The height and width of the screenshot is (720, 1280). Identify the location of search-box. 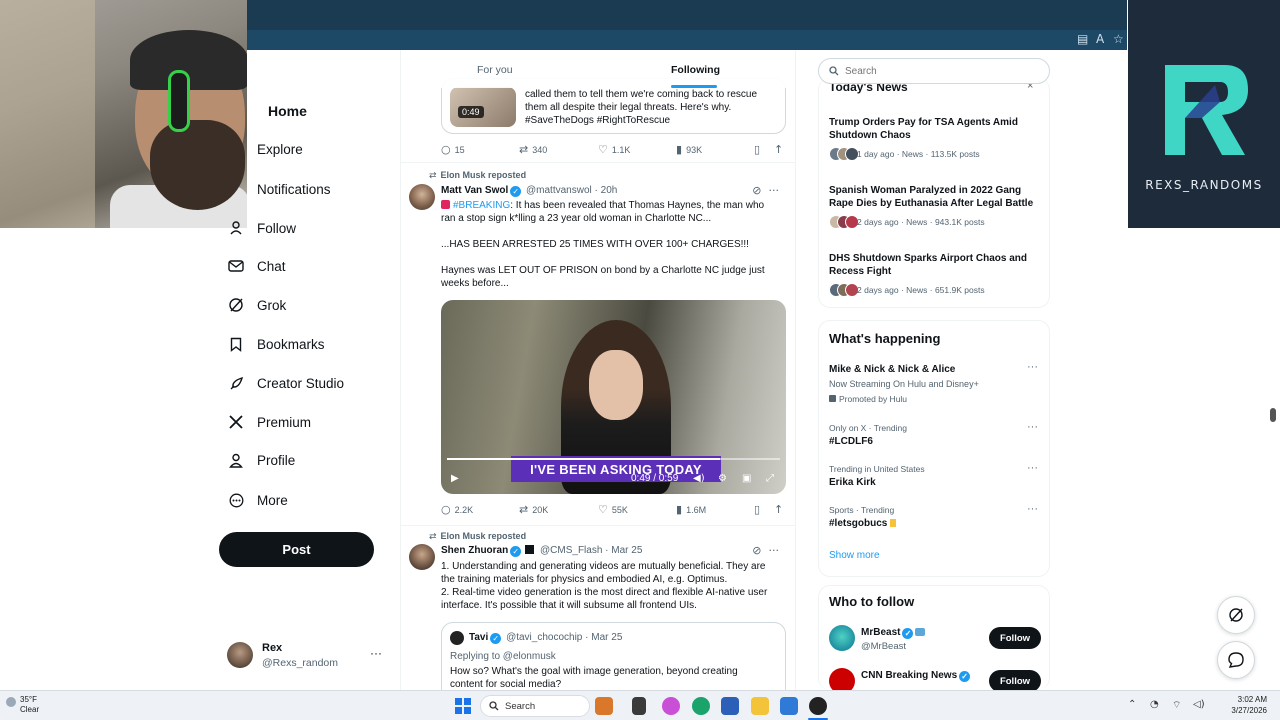
(934, 71).